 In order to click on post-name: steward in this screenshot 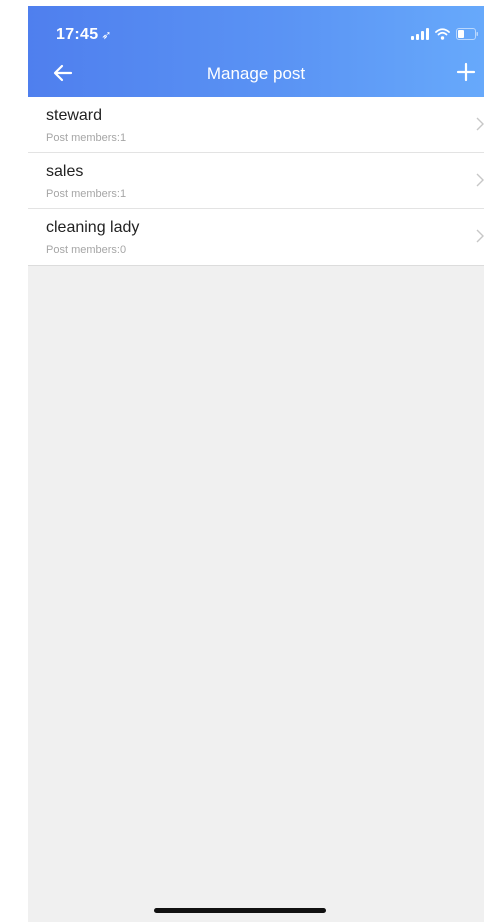, I will do `click(74, 115)`.